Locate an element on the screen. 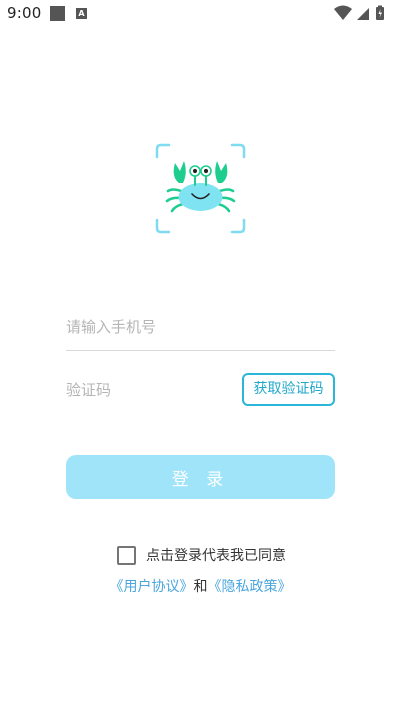 The width and height of the screenshot is (401, 714). battery-icon is located at coordinates (380, 12).